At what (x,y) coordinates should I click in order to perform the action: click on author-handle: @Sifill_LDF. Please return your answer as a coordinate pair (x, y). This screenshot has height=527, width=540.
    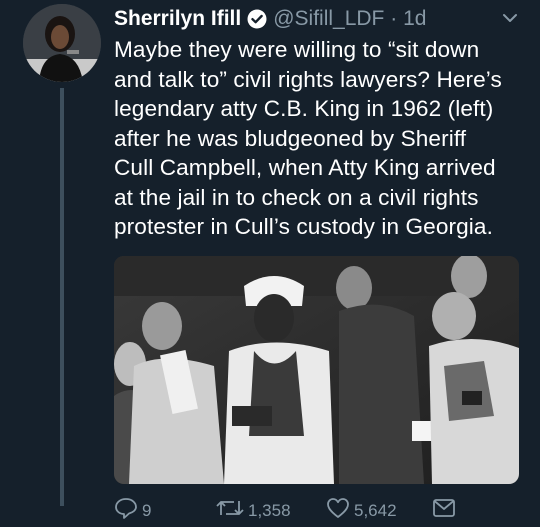
    Looking at the image, I should click on (328, 19).